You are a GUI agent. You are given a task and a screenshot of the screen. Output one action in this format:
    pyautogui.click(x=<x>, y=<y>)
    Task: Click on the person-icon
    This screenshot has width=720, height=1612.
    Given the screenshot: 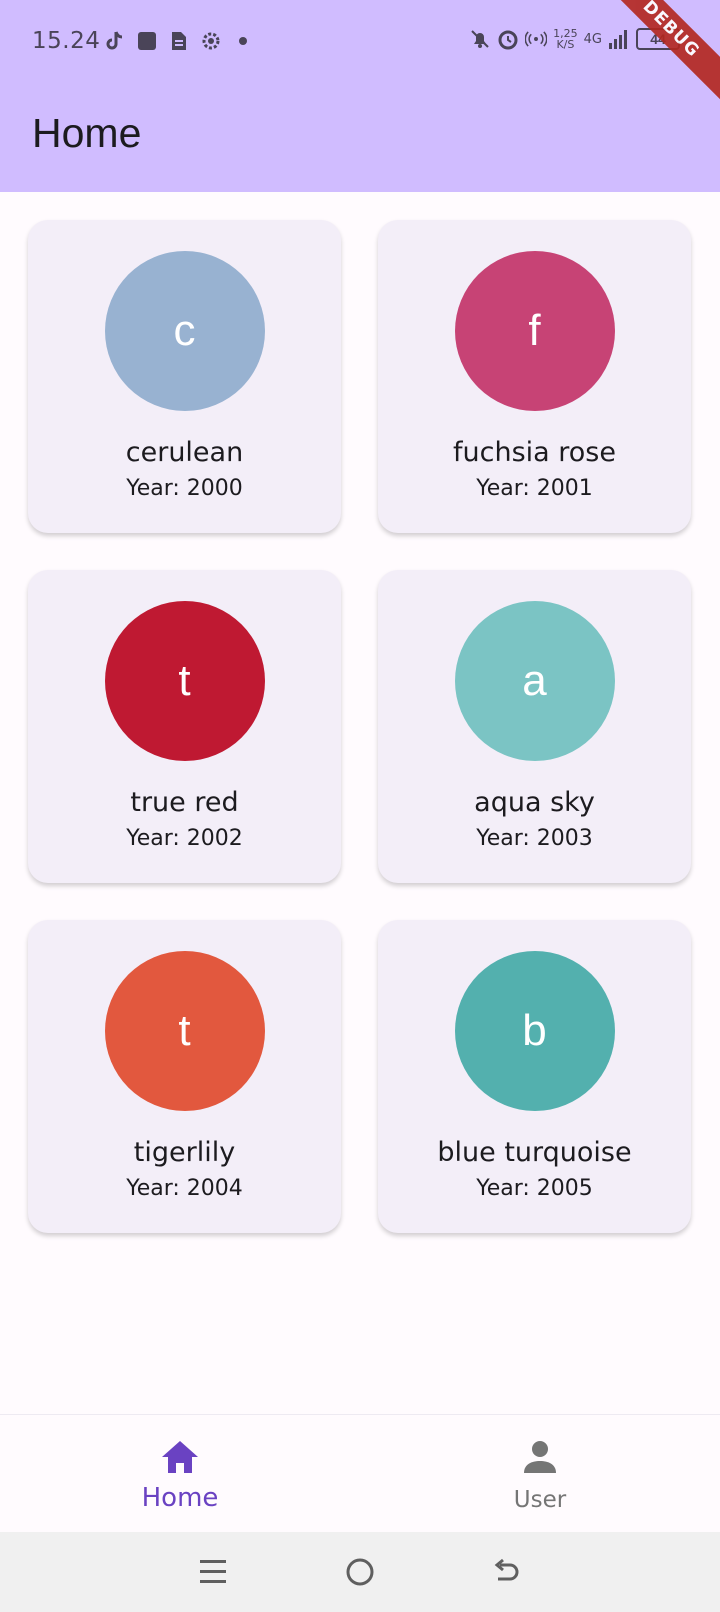 What is the action you would take?
    pyautogui.click(x=540, y=1457)
    